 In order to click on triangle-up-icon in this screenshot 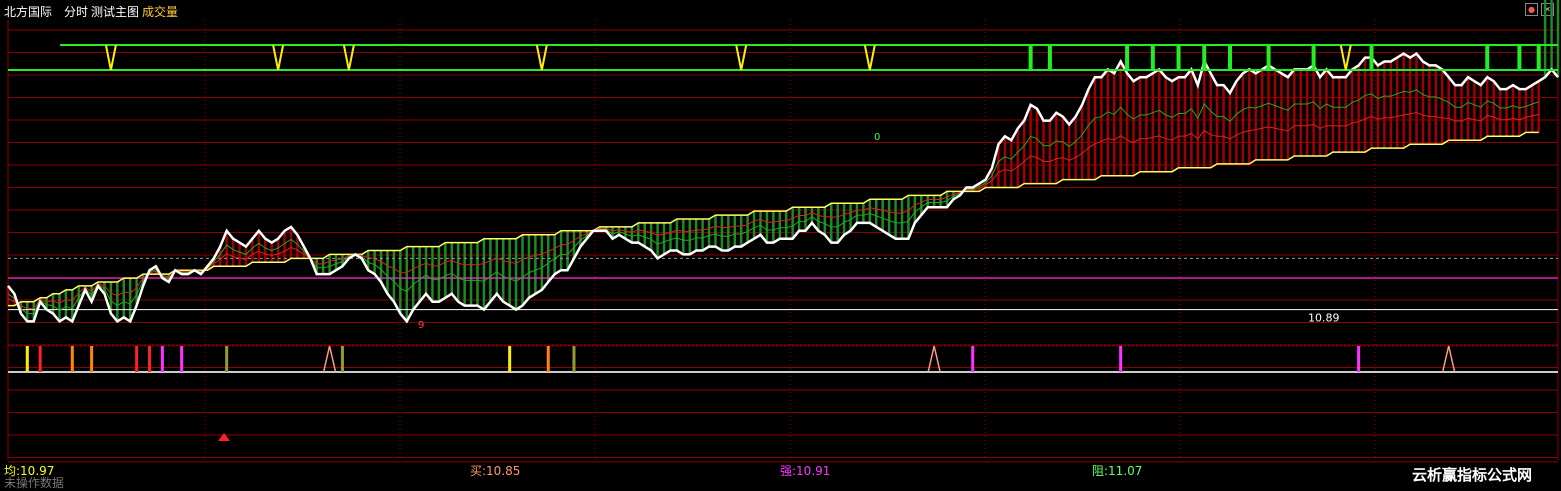, I will do `click(224, 437)`.